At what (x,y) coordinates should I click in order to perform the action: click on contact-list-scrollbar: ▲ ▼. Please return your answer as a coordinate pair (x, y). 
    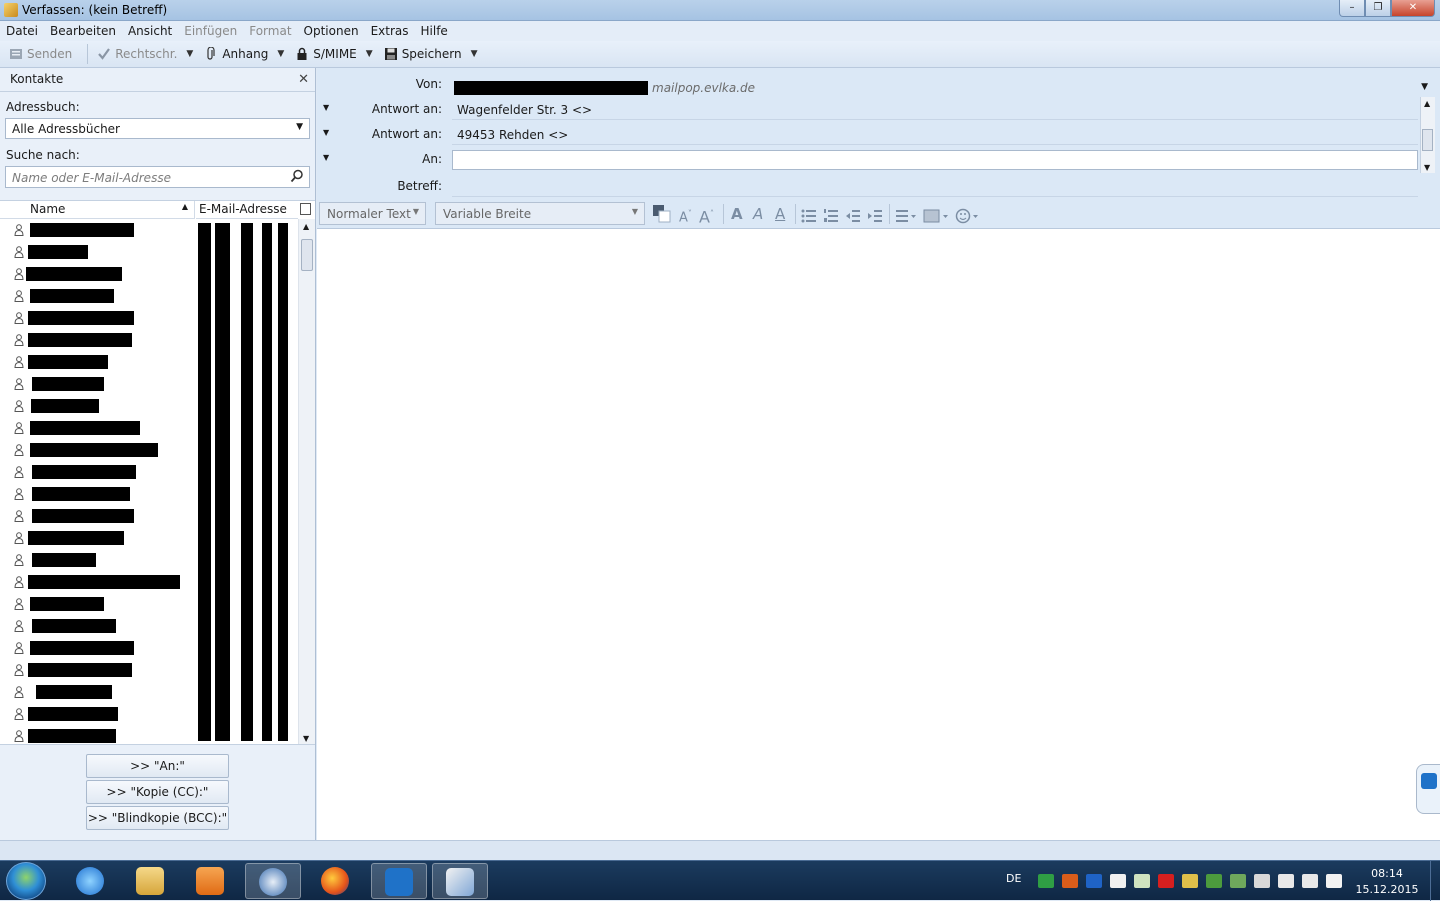
    Looking at the image, I should click on (306, 481).